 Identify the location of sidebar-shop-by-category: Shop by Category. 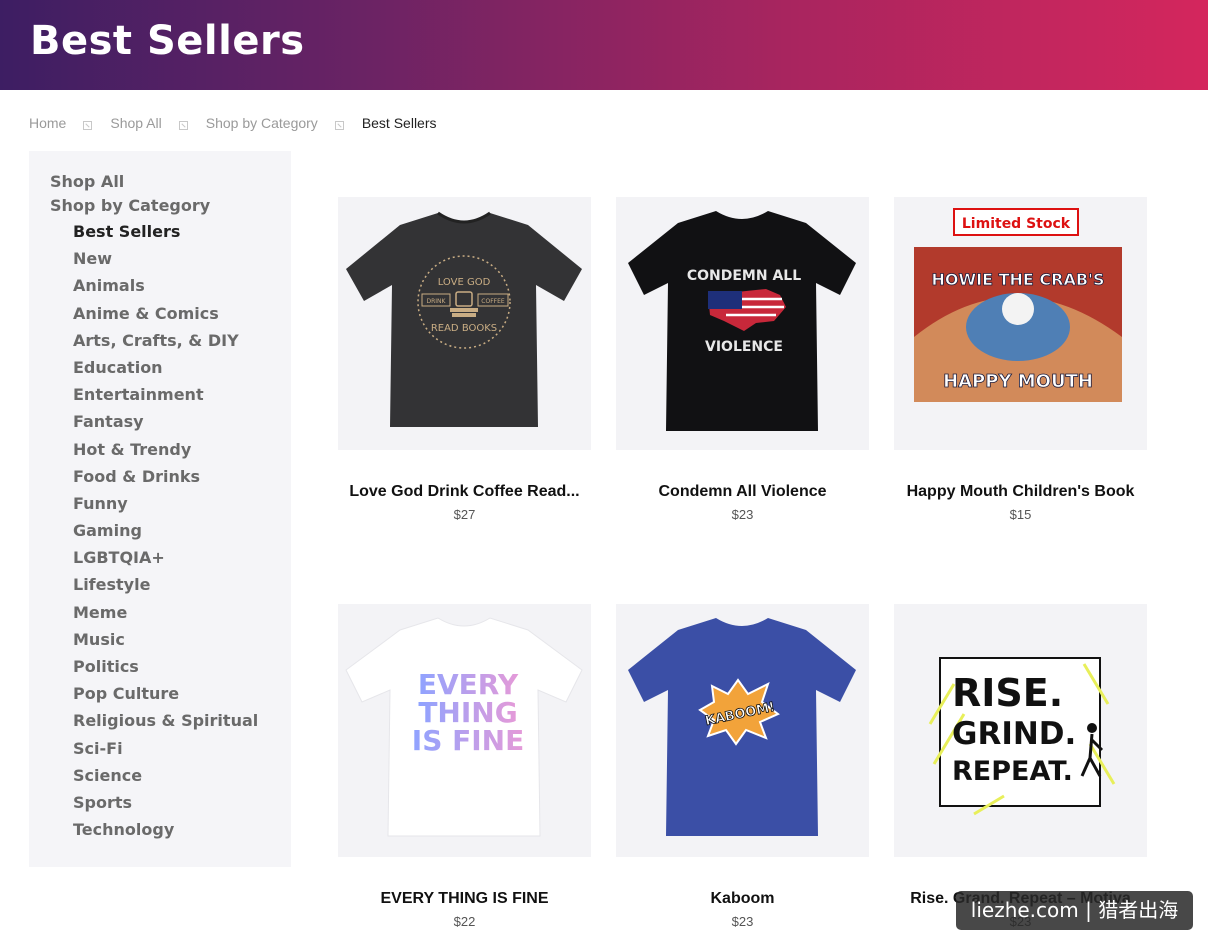
(130, 205).